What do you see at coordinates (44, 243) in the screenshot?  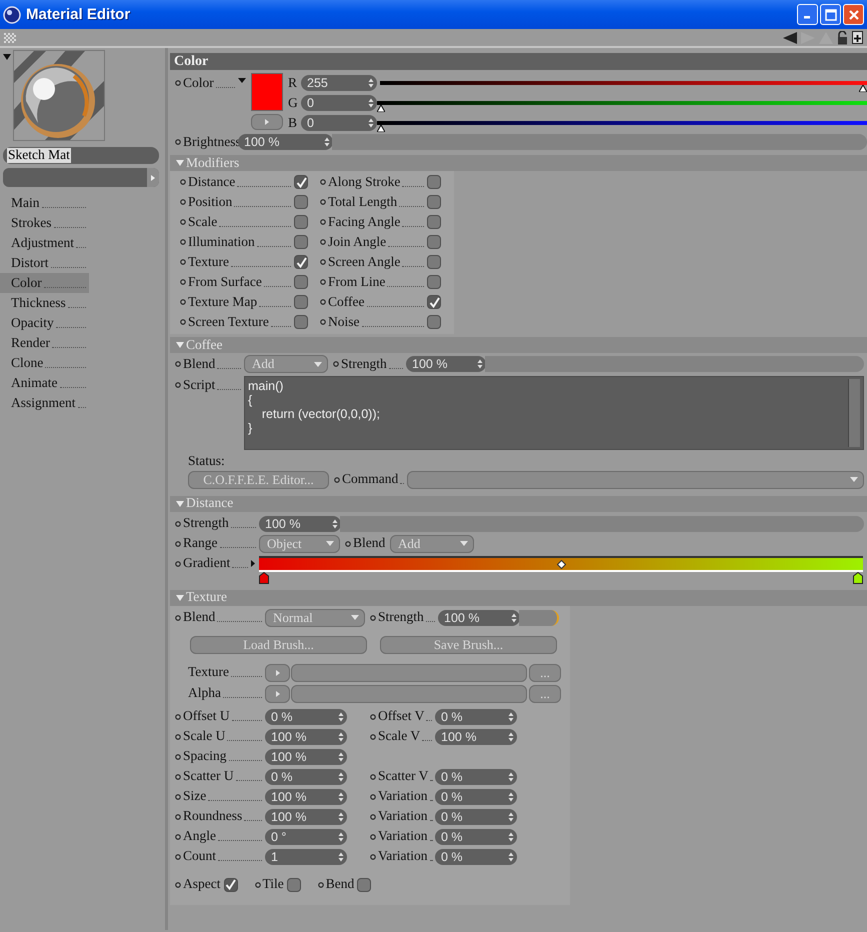 I see `sidebar-item: Adjustment` at bounding box center [44, 243].